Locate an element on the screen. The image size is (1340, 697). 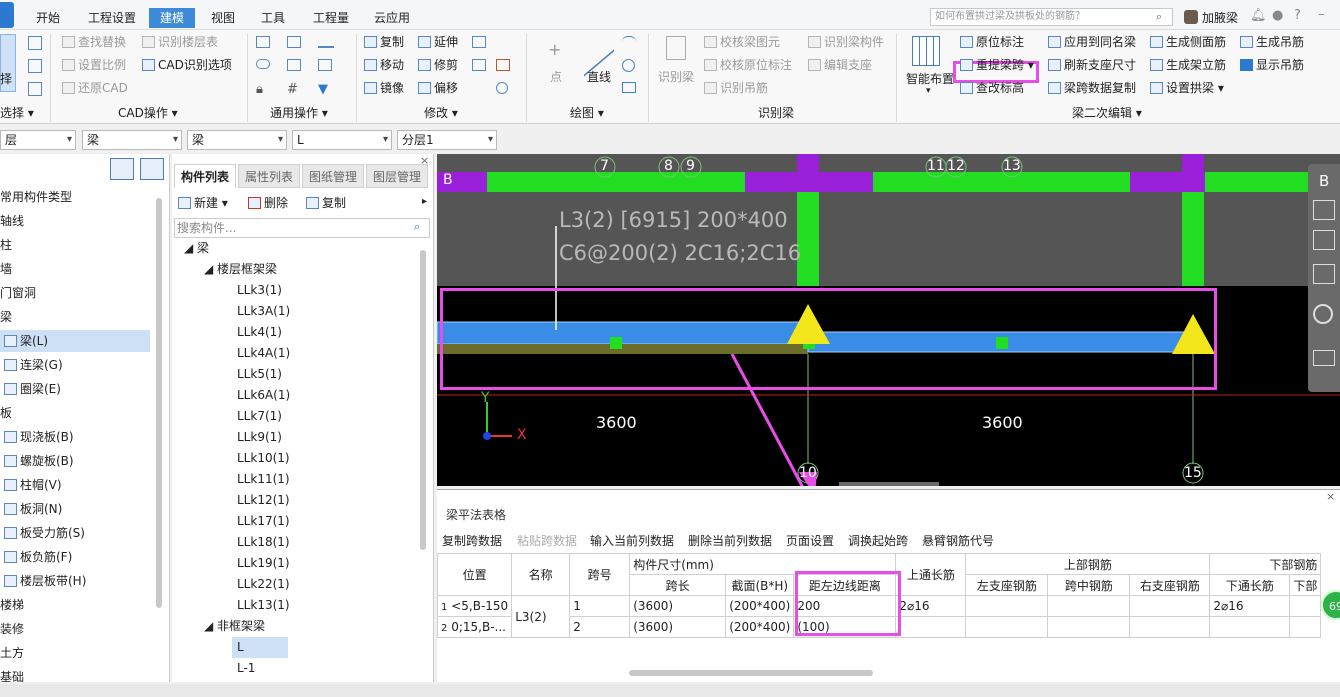
3d-view-icon is located at coordinates (1324, 210).